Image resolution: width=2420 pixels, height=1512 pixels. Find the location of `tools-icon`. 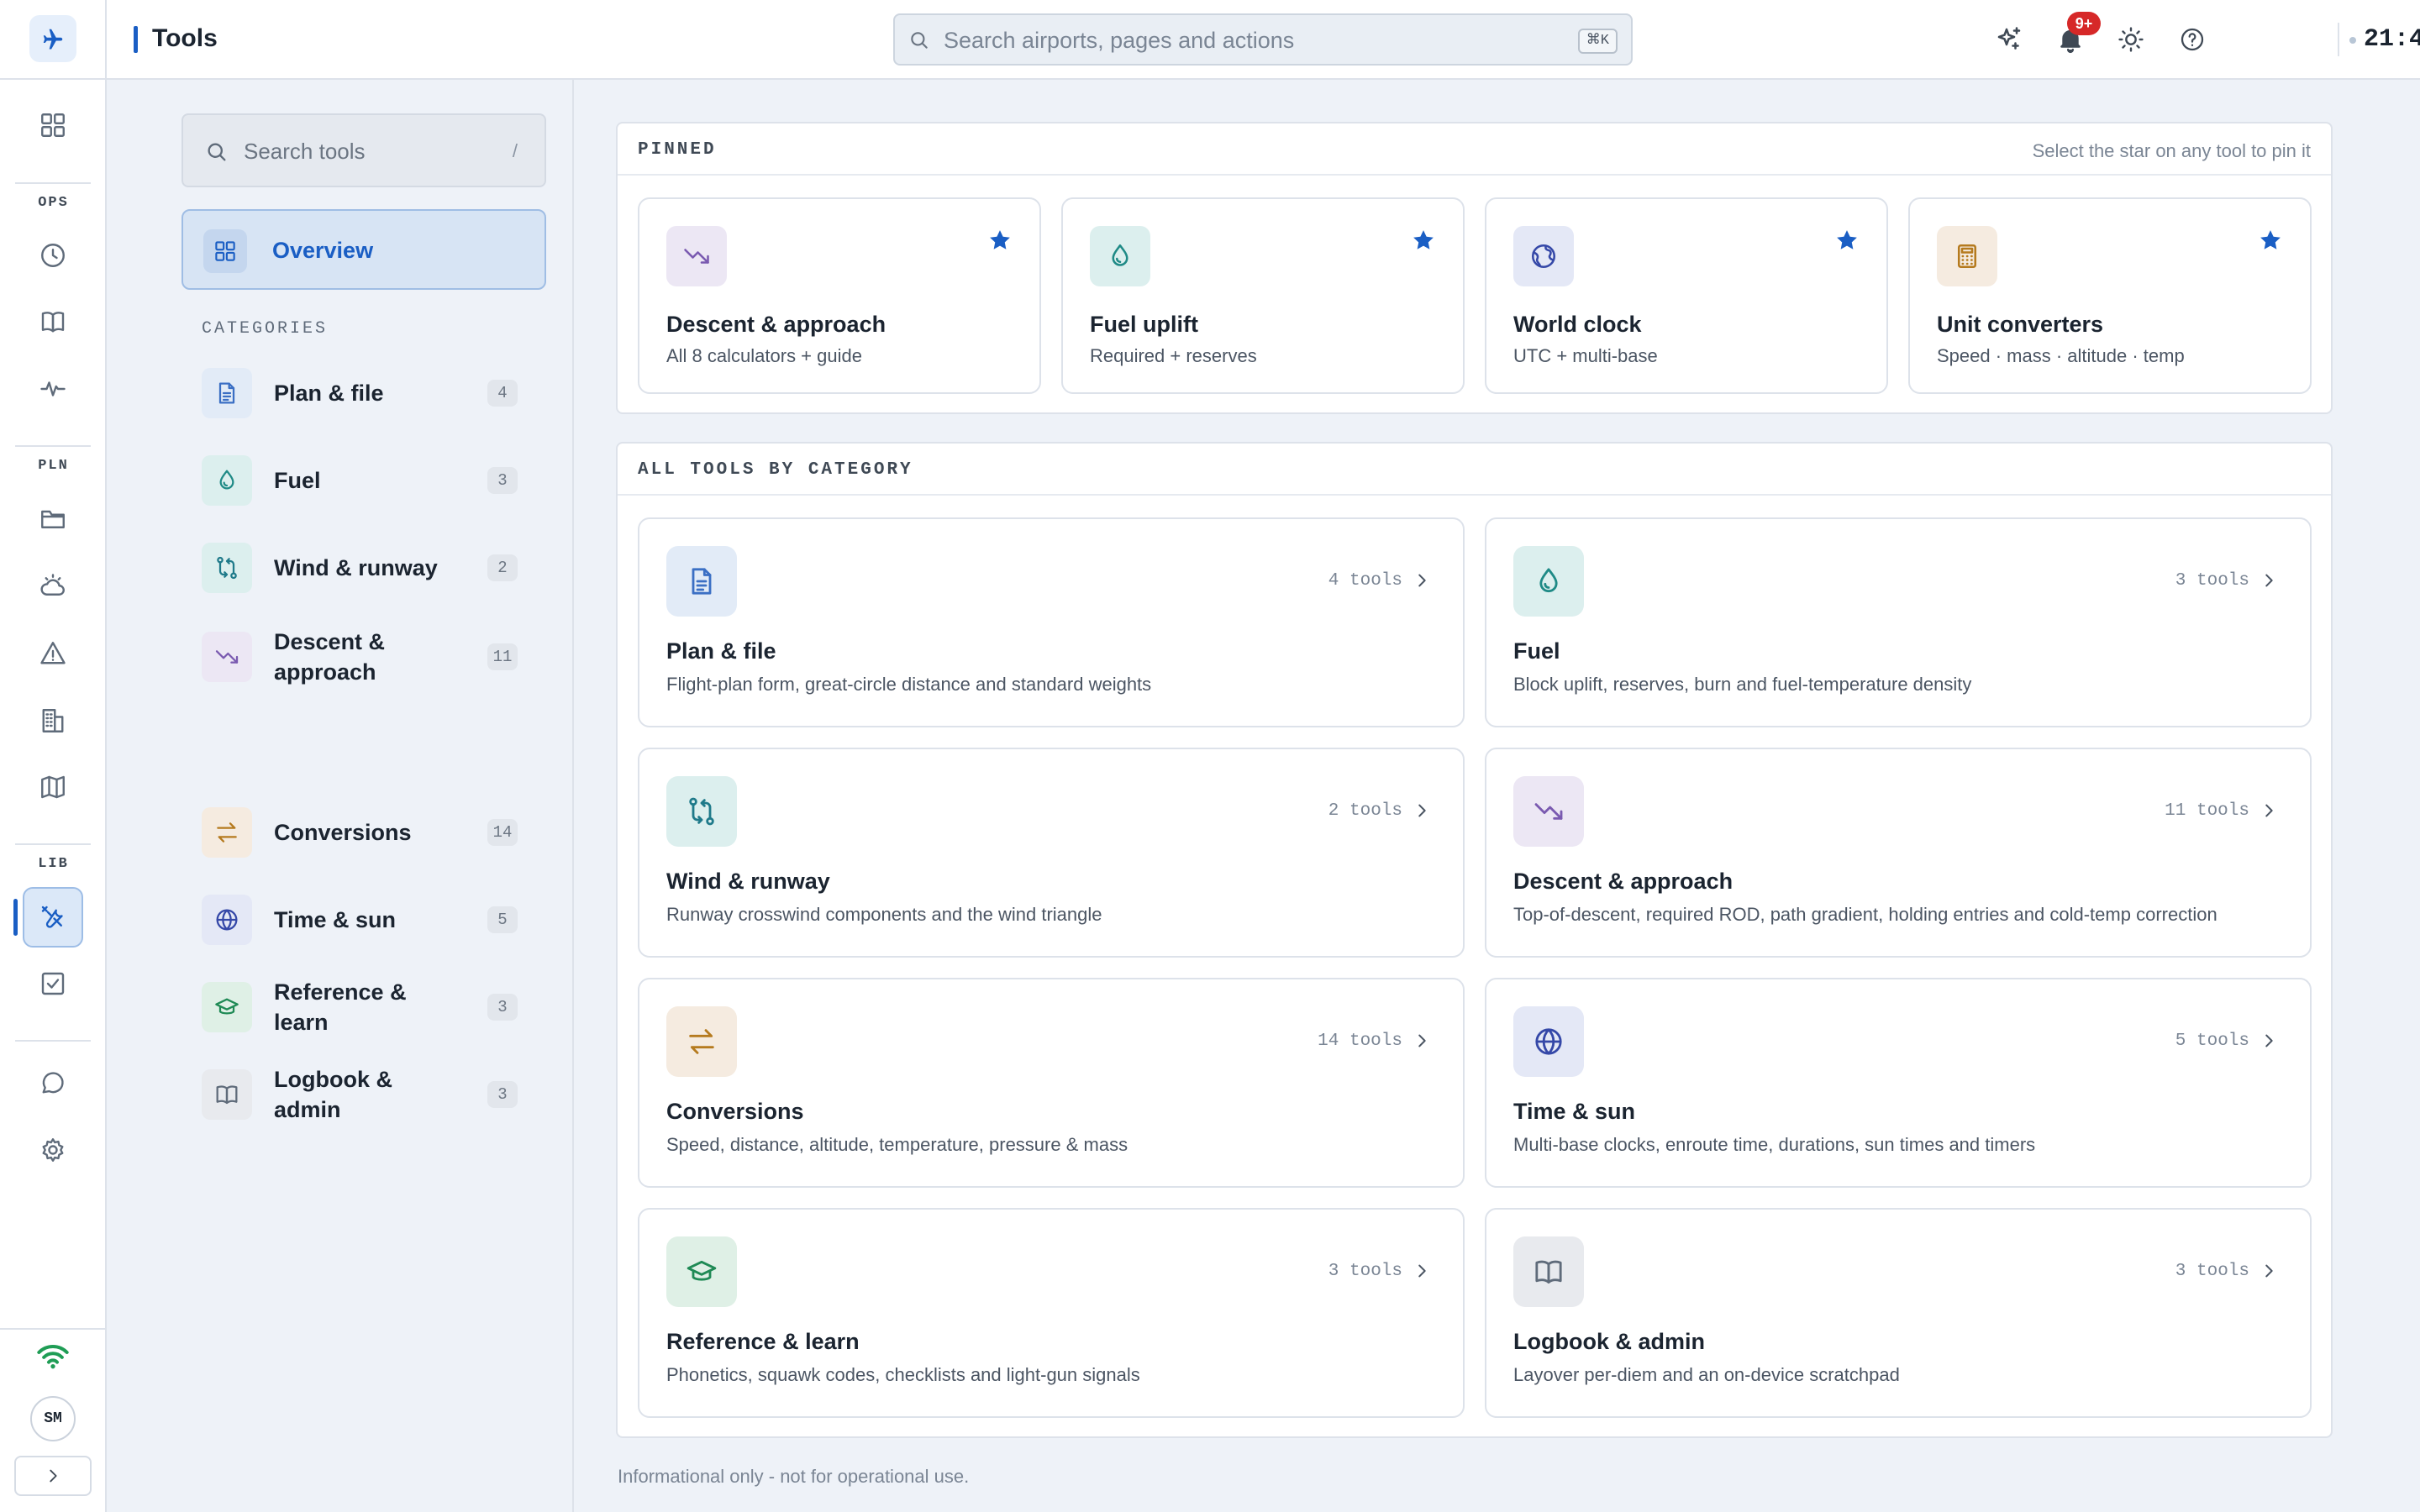

tools-icon is located at coordinates (53, 917).